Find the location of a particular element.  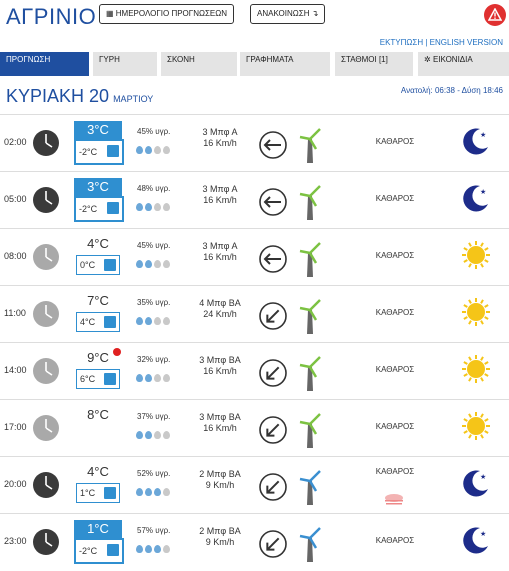

tab-dust: ΣΚΟΝΗ is located at coordinates (199, 64).